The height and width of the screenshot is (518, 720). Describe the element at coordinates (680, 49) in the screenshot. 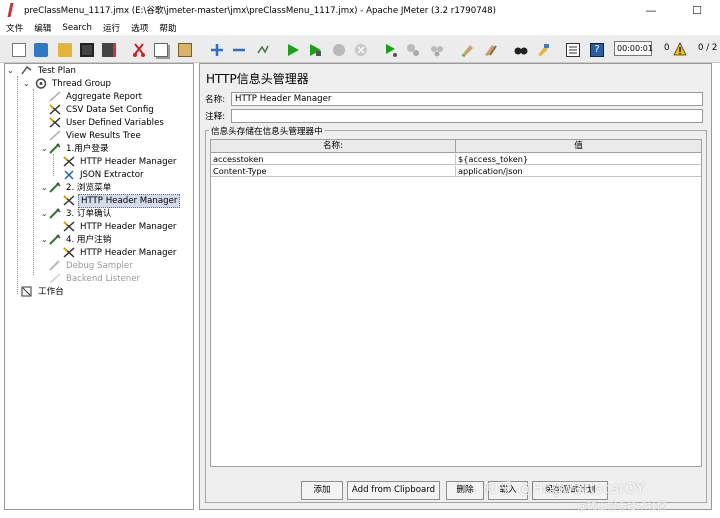

I see `warning-button` at that location.